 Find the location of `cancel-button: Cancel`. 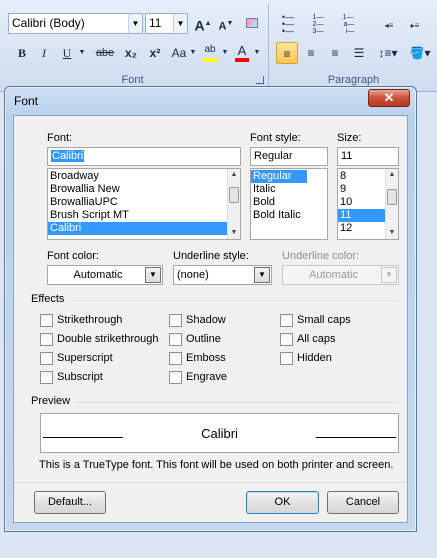

cancel-button: Cancel is located at coordinates (363, 502).